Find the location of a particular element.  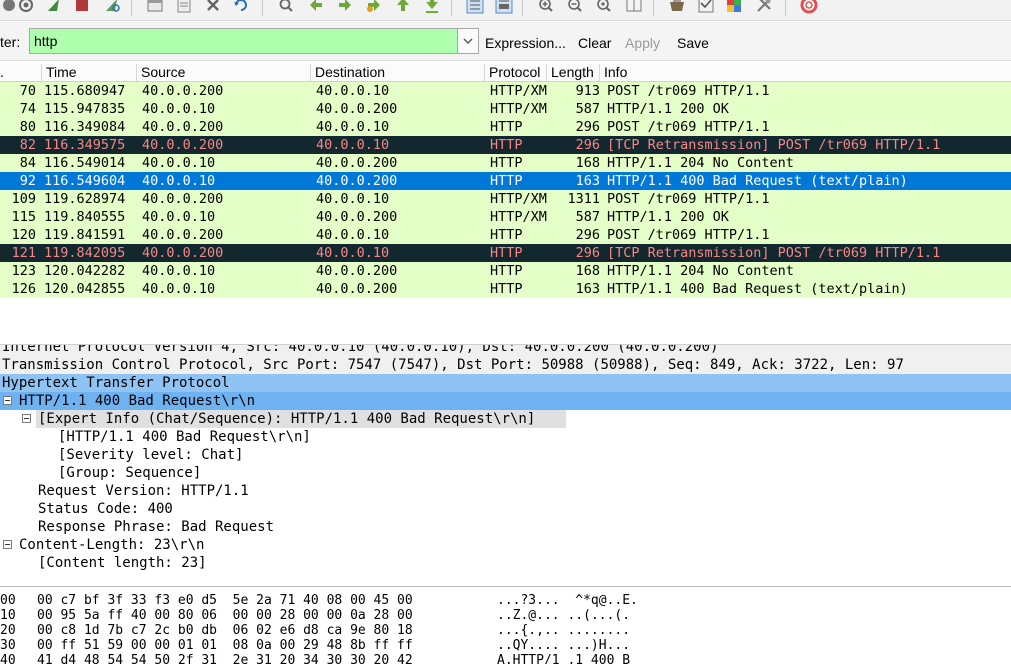

column-header-protocol: Protocol is located at coordinates (512, 72).